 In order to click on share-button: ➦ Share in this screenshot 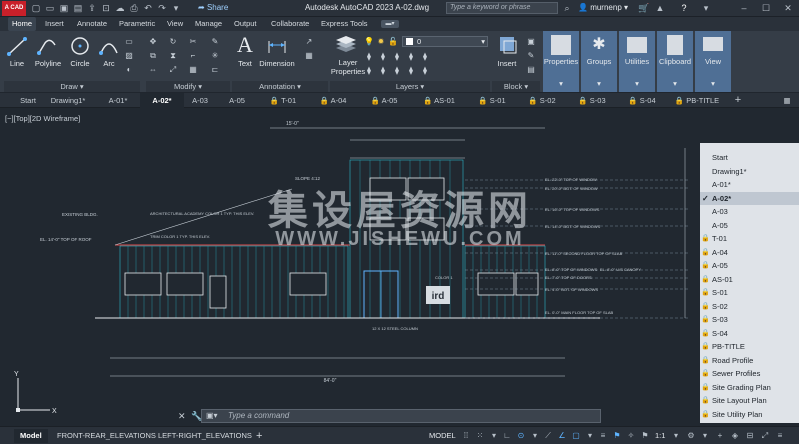, I will do `click(213, 8)`.